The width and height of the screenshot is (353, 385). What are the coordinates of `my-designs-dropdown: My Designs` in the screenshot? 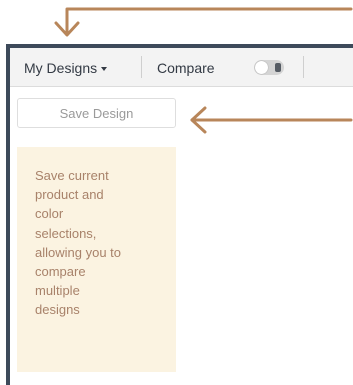 It's located at (66, 68).